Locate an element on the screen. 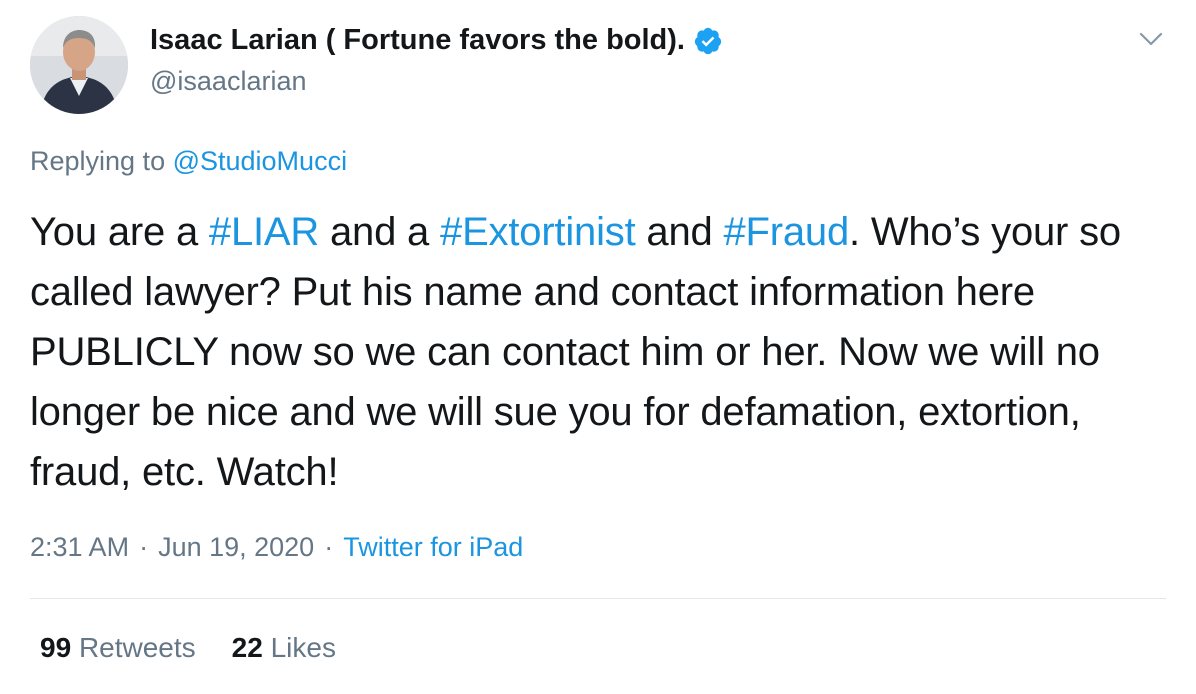  avatar-image is located at coordinates (79, 65).